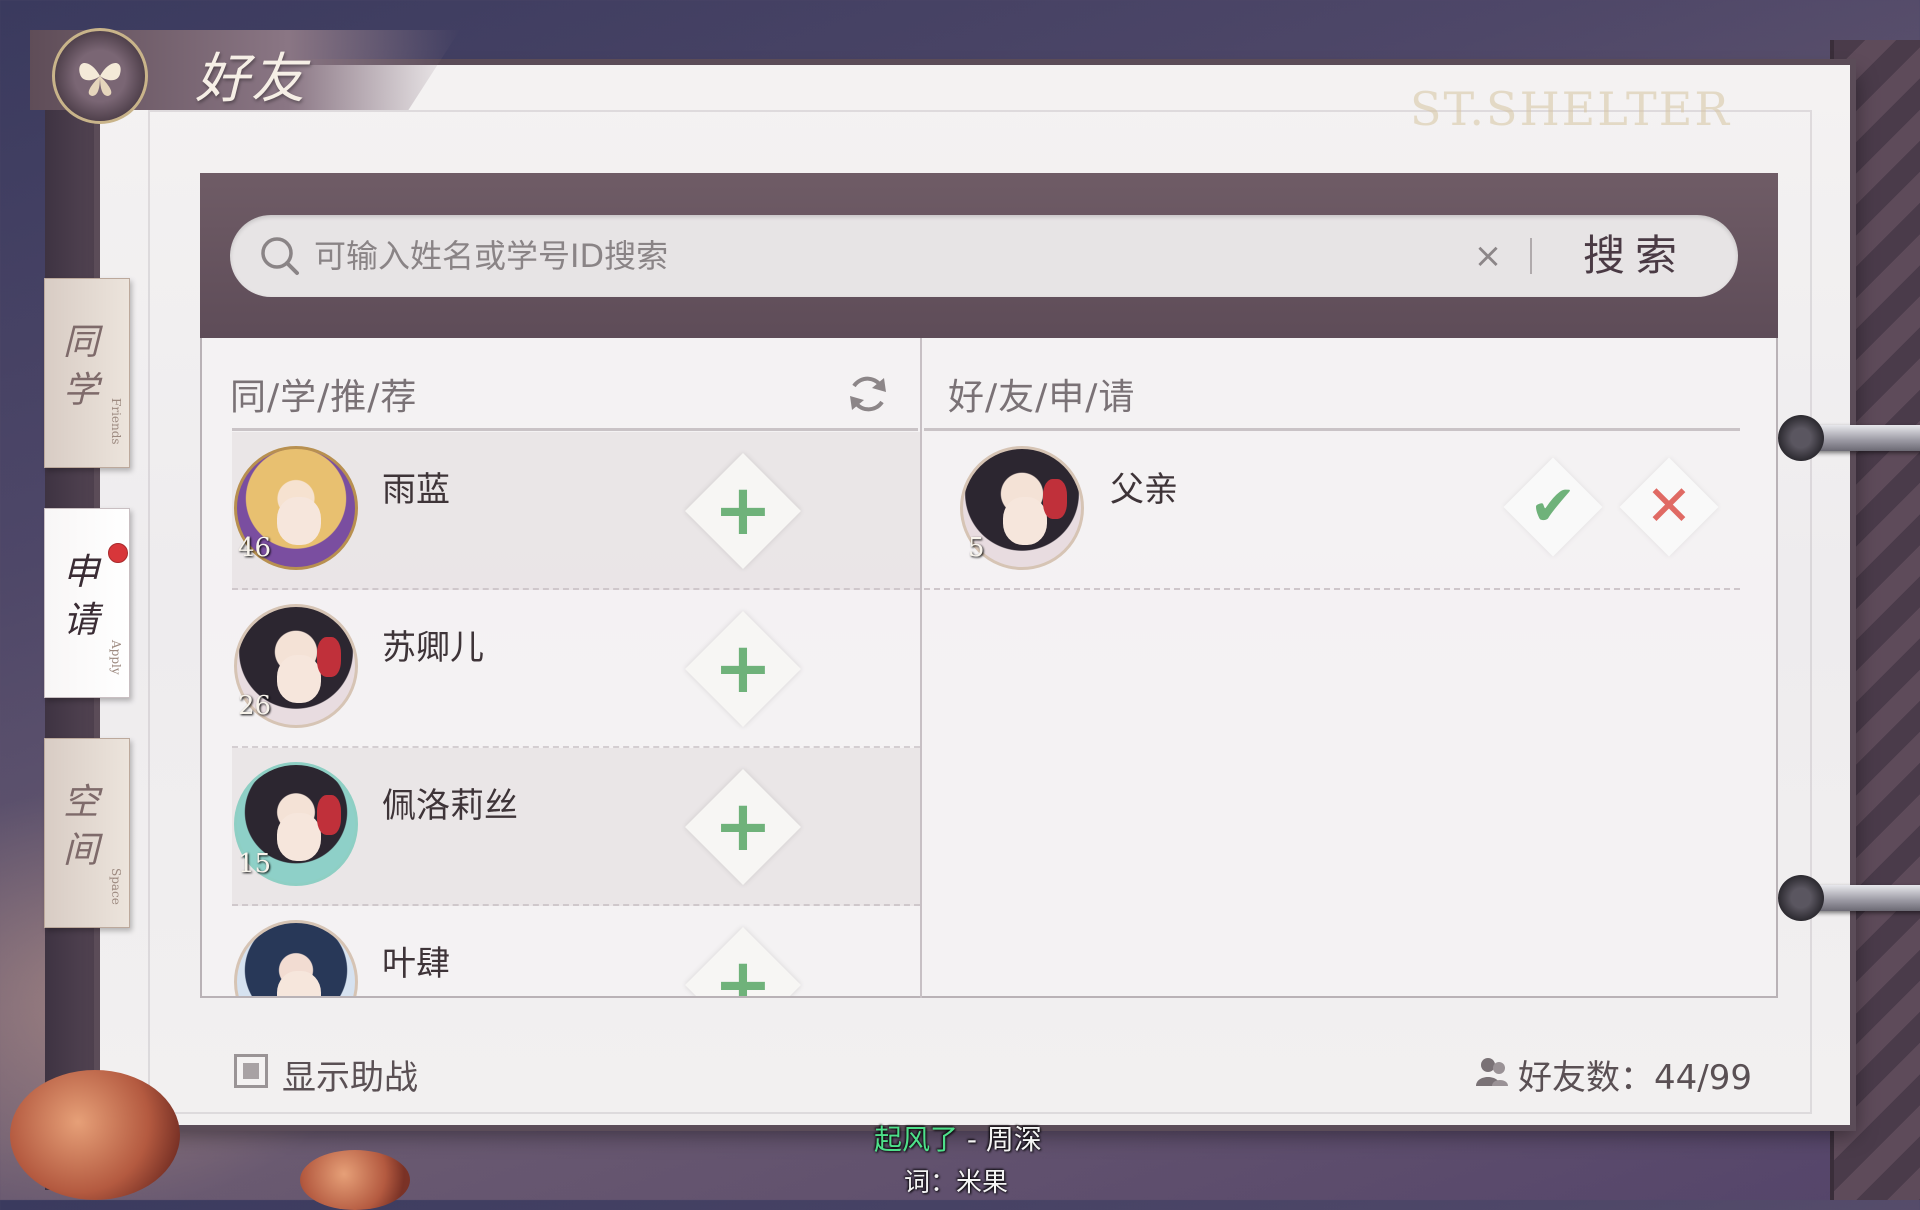  Describe the element at coordinates (100, 76) in the screenshot. I see `butterfly-emblem-icon` at that location.